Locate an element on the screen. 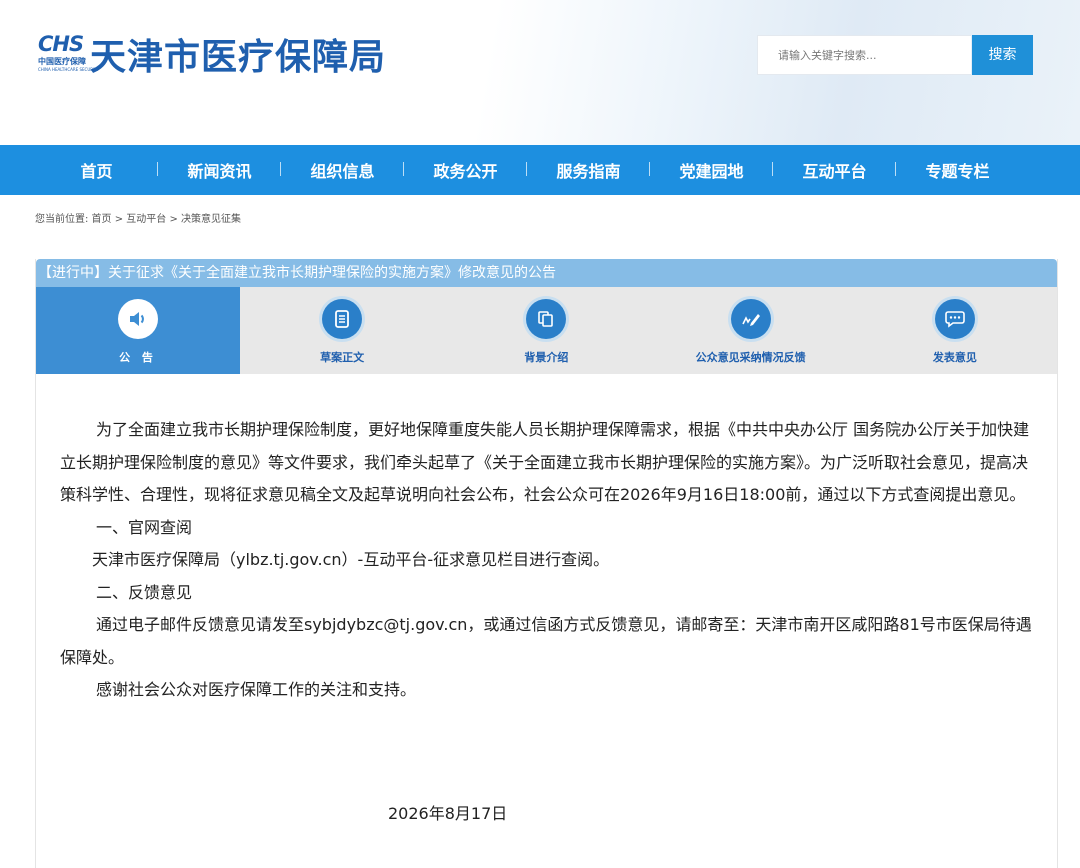 The height and width of the screenshot is (868, 1080). chat-icon is located at coordinates (954, 319).